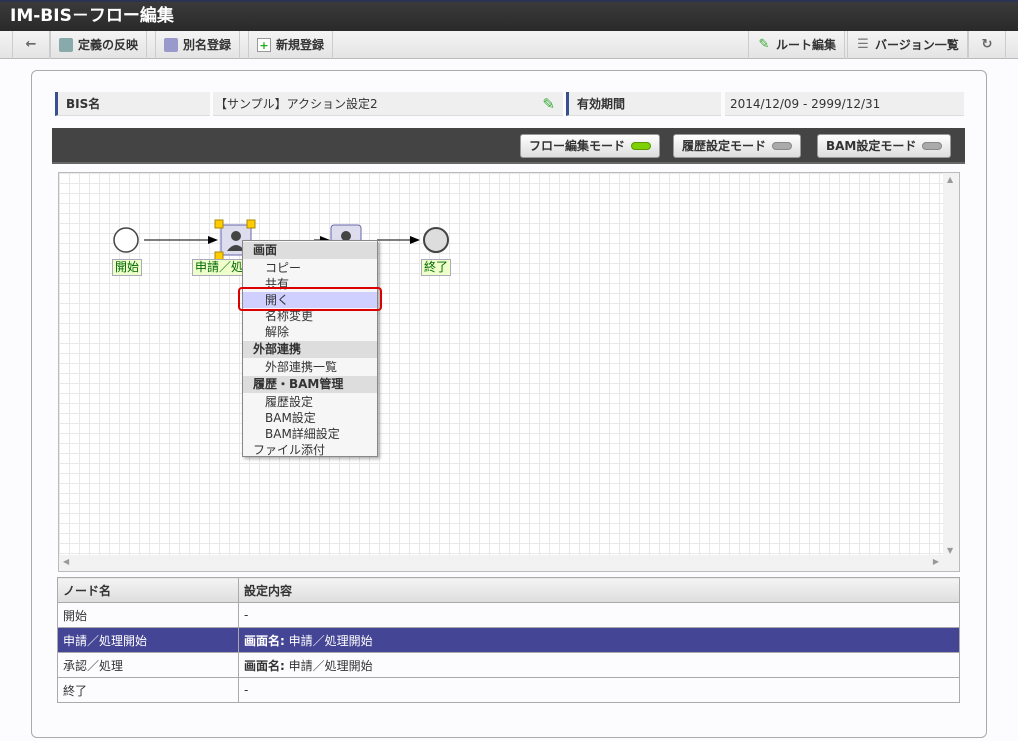 The width and height of the screenshot is (1018, 741). I want to click on bis-name-text: 【サンプル】アクション設定2, so click(296, 104).